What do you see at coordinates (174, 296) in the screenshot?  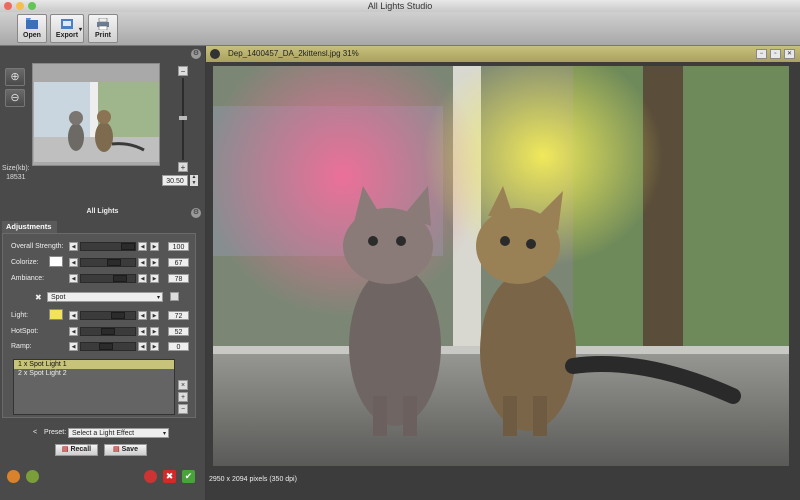 I see `light-options-checkbox` at bounding box center [174, 296].